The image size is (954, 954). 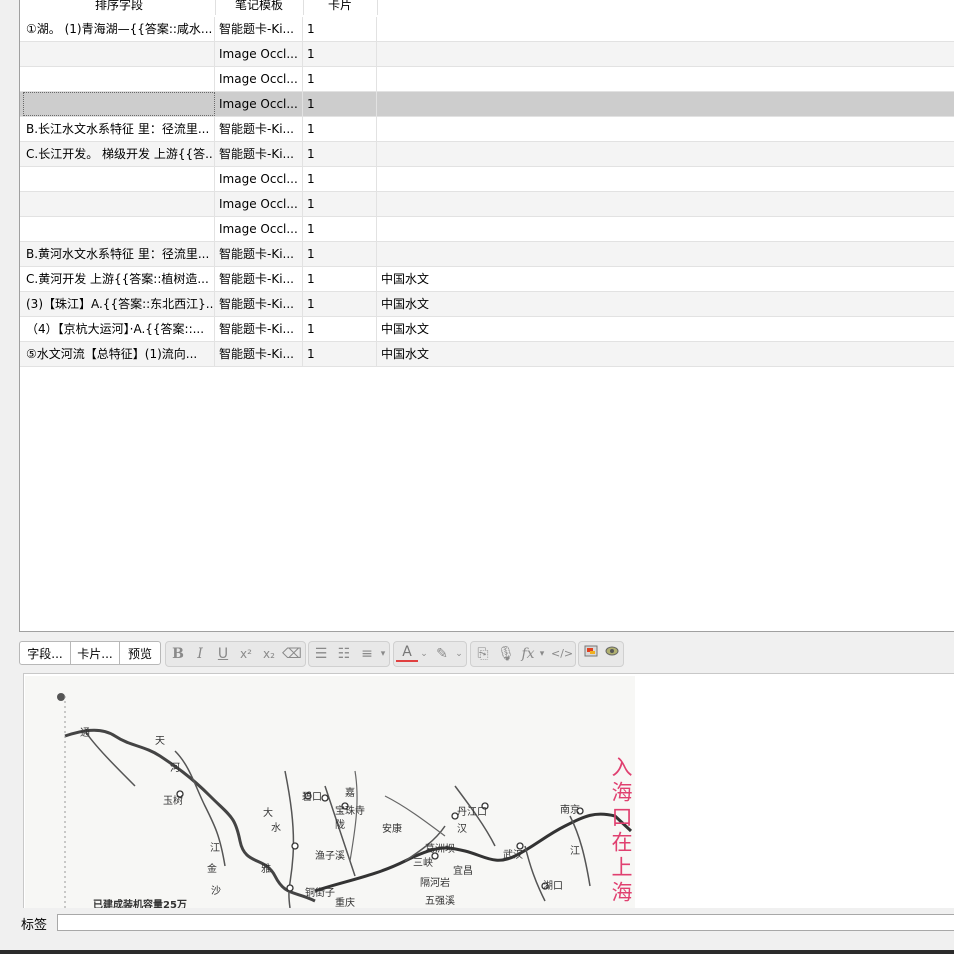 I want to click on align-icon: ≡, so click(x=367, y=654).